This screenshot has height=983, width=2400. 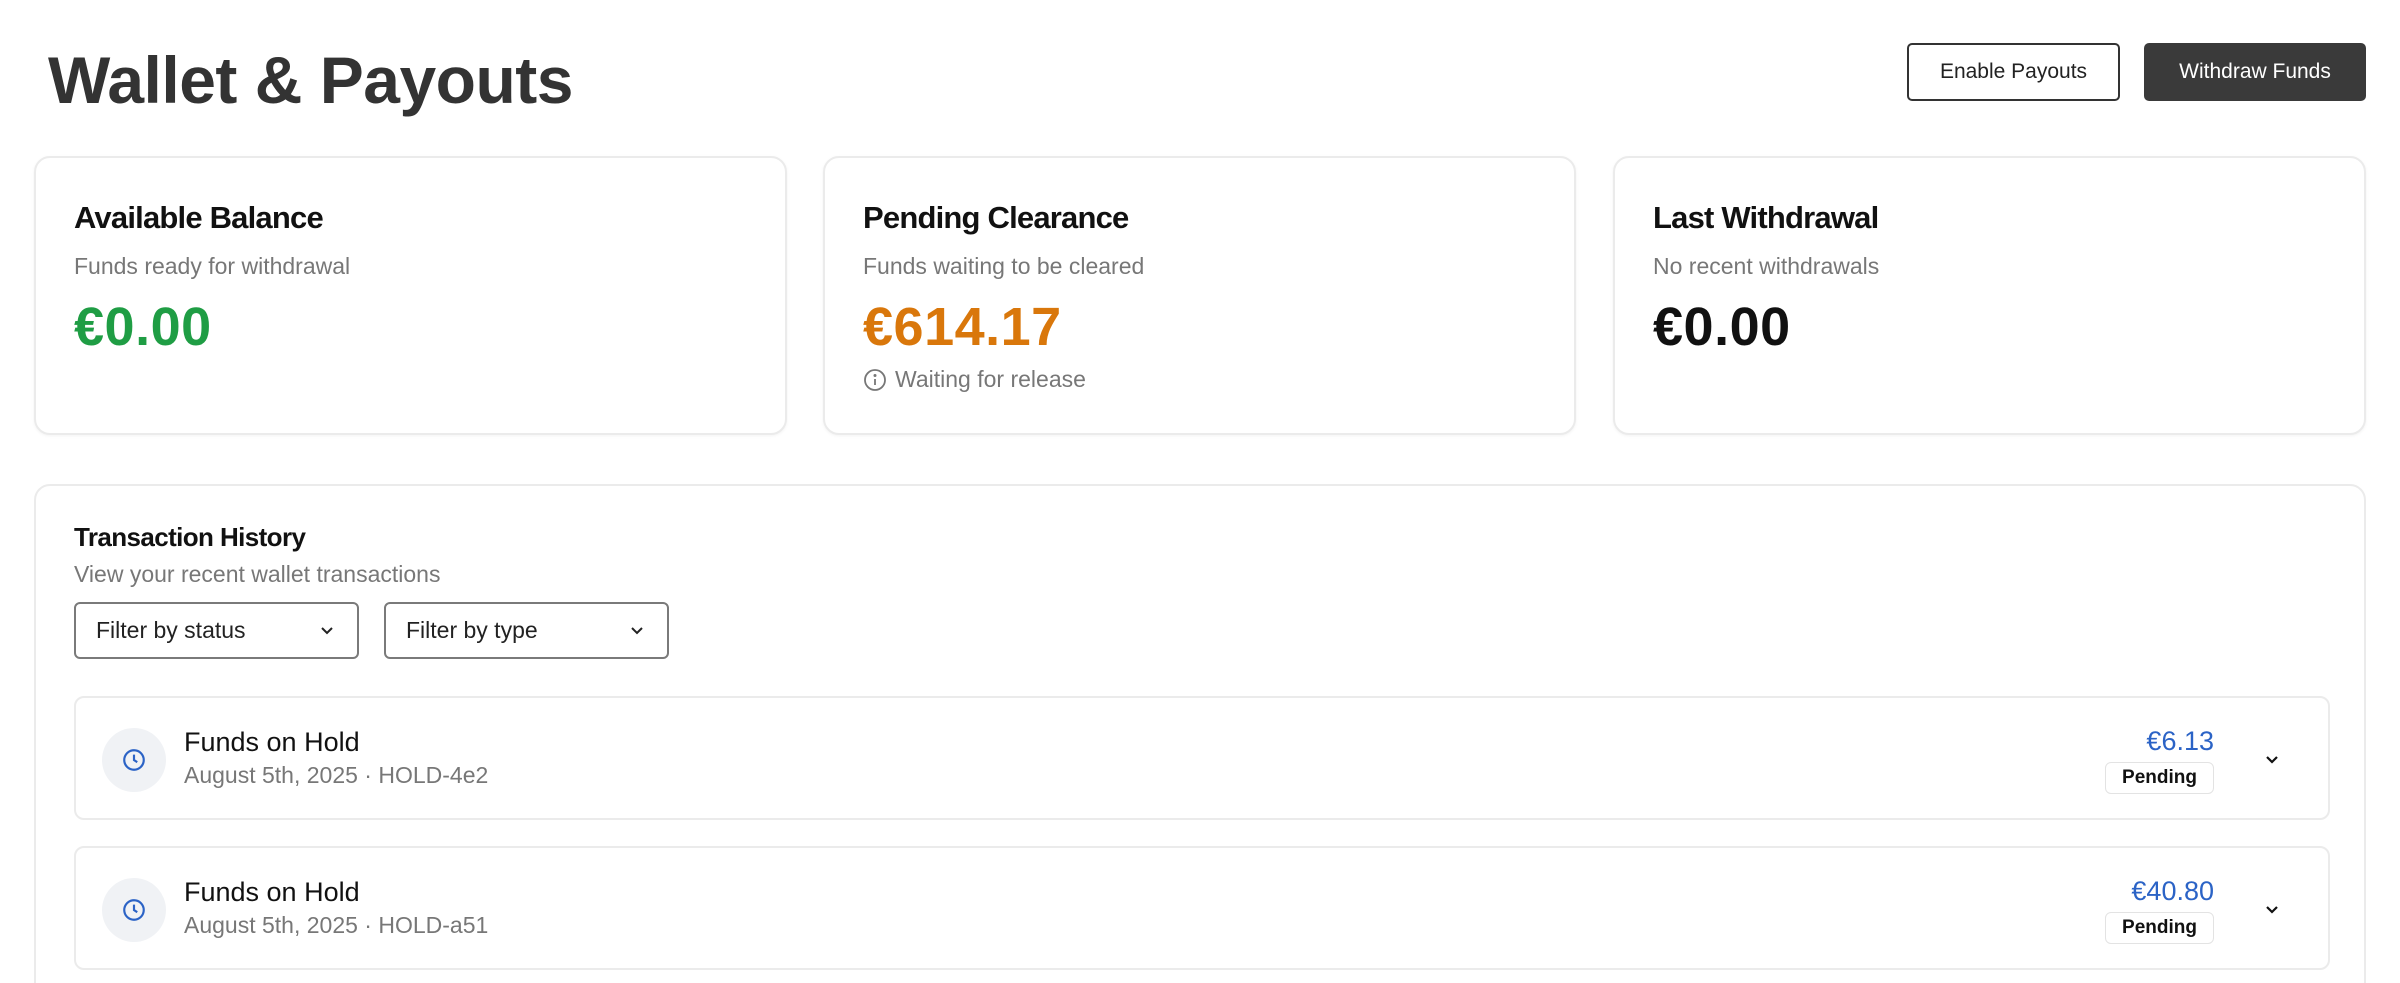 What do you see at coordinates (257, 574) in the screenshot?
I see `transaction-history-subtitle: View your recent wallet transactions` at bounding box center [257, 574].